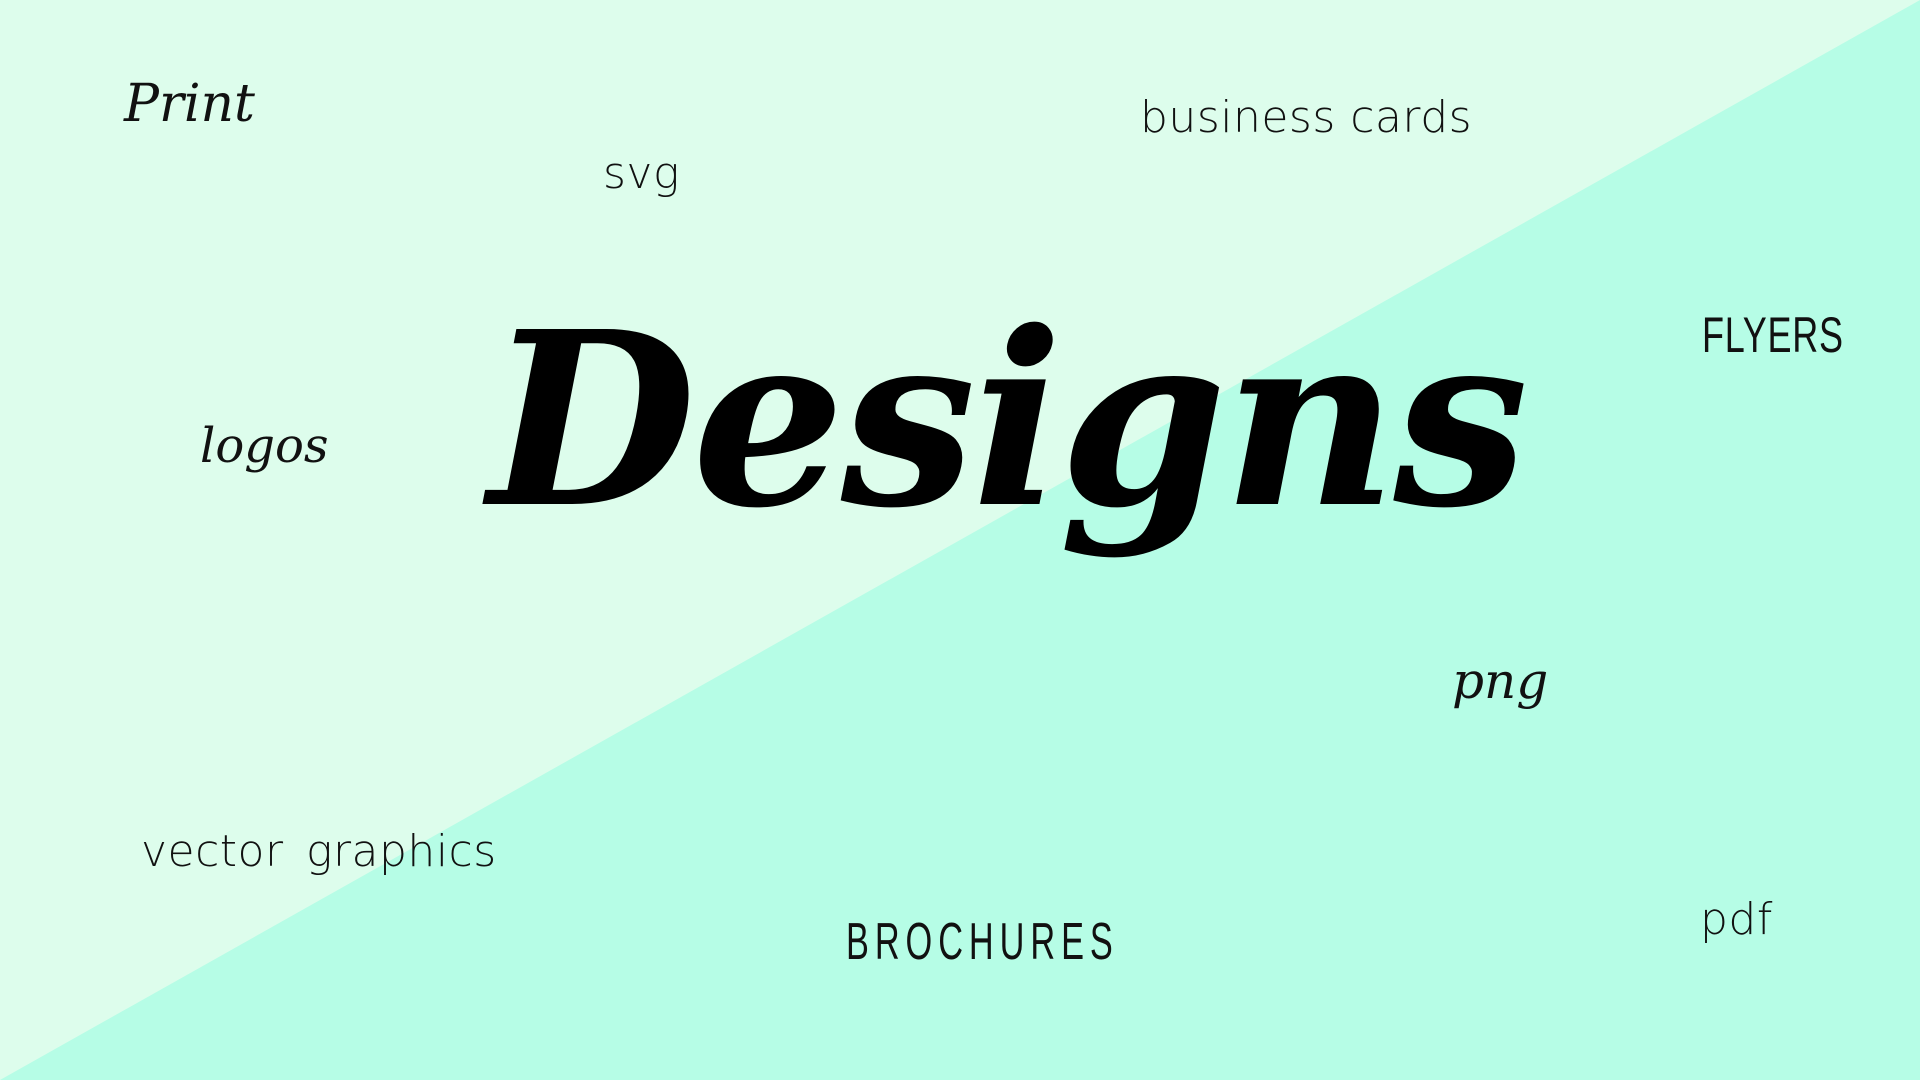 The image size is (1920, 1080). I want to click on word-png: png, so click(1500, 681).